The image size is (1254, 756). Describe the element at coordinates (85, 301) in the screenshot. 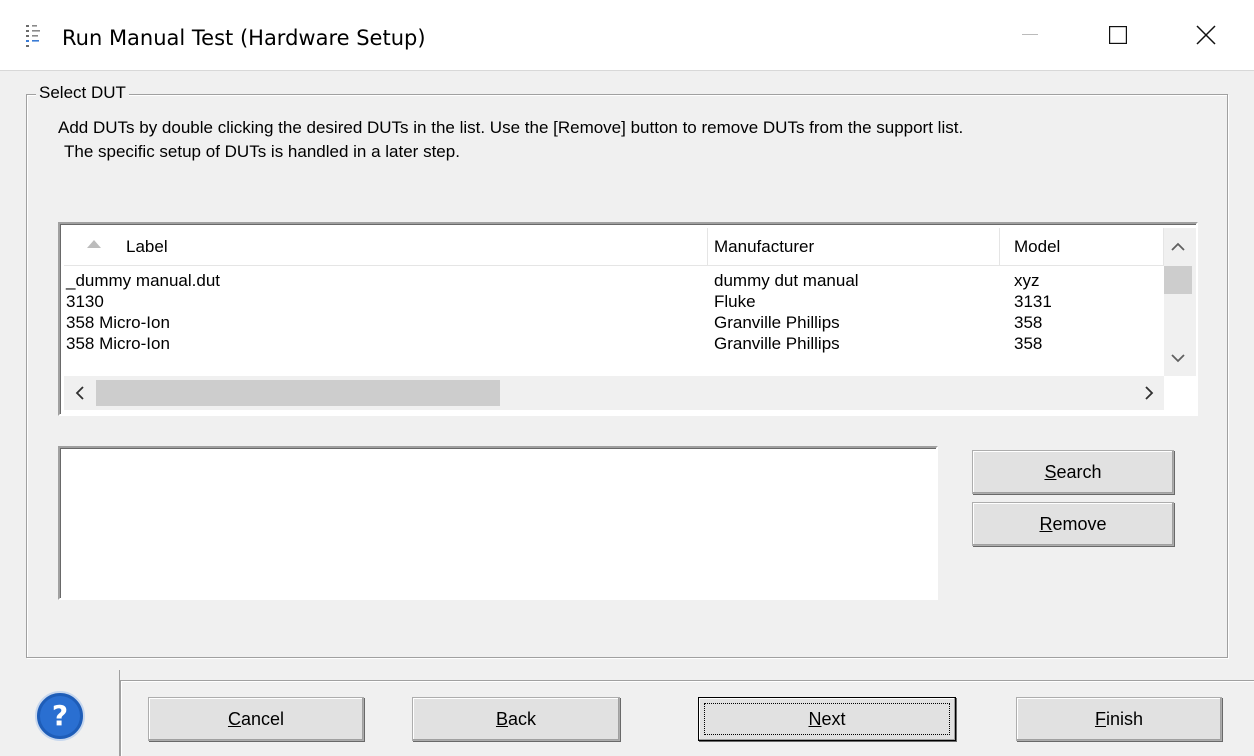

I see `cell-label: 3130` at that location.